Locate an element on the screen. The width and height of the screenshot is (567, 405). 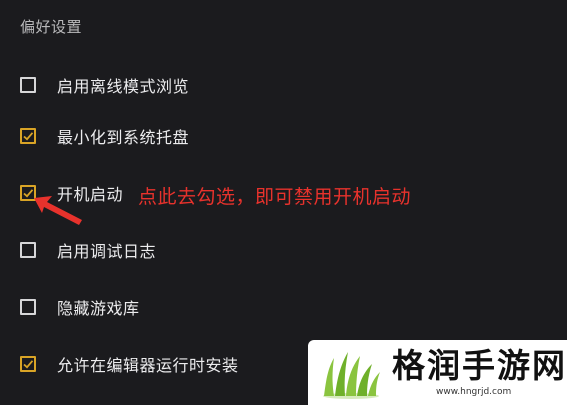
pref-hide-library: 隐藏游戏库 is located at coordinates (80, 307).